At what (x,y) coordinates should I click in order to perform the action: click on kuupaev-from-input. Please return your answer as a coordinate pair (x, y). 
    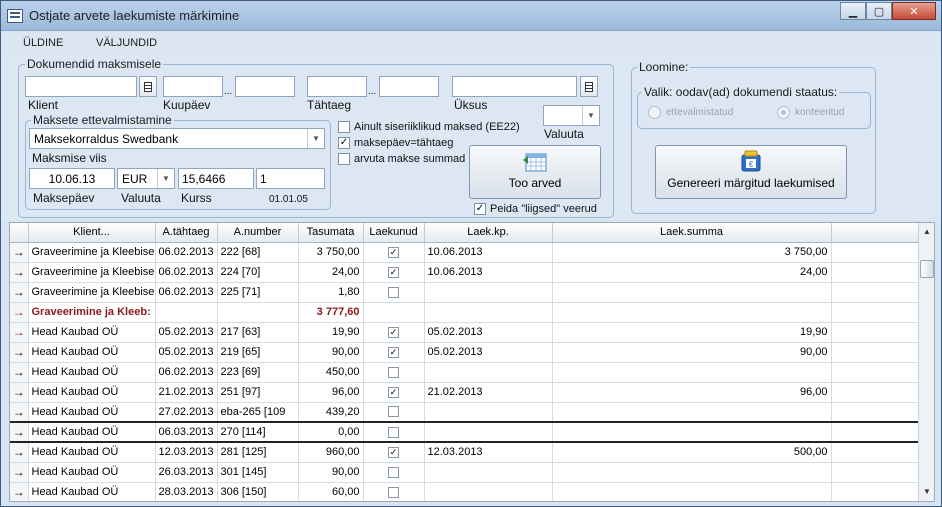
    Looking at the image, I should click on (193, 86).